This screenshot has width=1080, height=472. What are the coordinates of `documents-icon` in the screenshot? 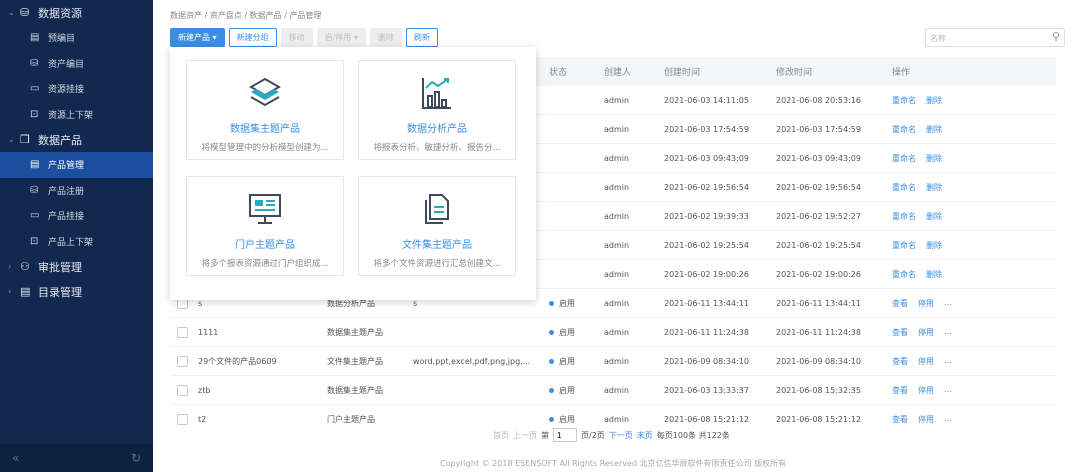 It's located at (437, 209).